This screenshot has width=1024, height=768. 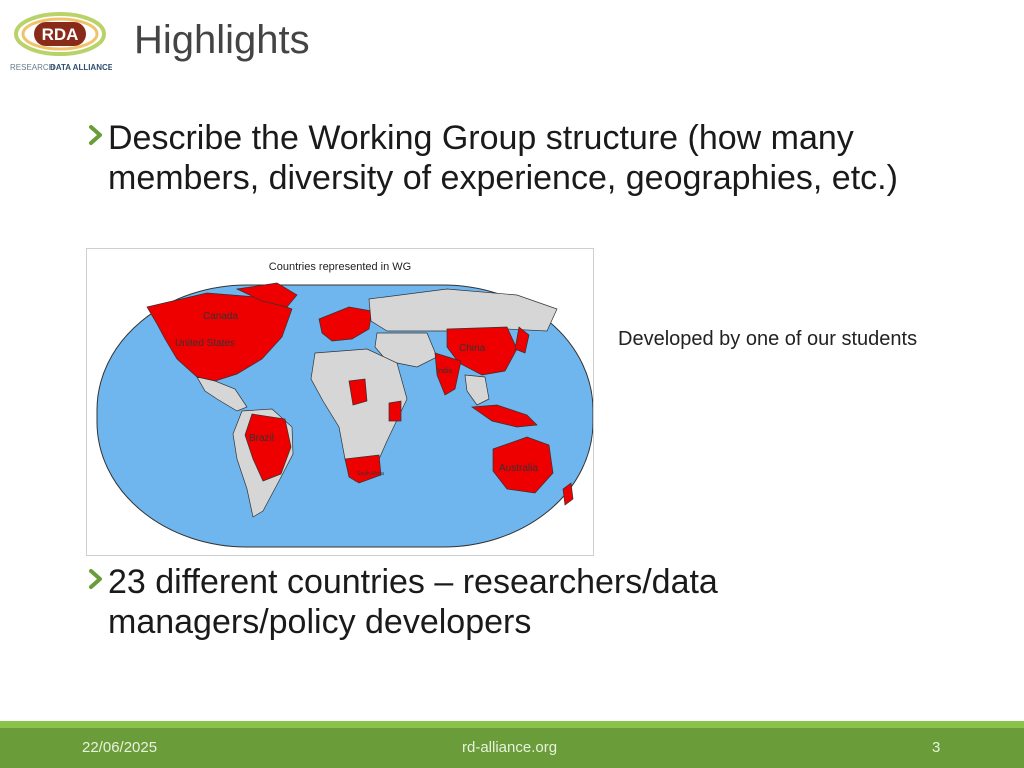 What do you see at coordinates (261, 438) in the screenshot?
I see `label-brazil: Brazil` at bounding box center [261, 438].